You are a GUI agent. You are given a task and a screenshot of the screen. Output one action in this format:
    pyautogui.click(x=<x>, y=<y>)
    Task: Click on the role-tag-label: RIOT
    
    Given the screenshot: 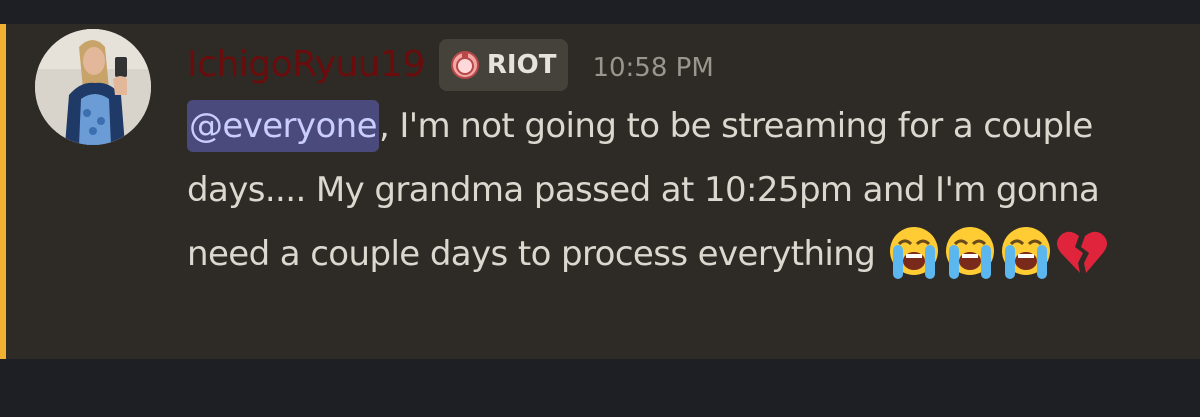 What is the action you would take?
    pyautogui.click(x=521, y=65)
    